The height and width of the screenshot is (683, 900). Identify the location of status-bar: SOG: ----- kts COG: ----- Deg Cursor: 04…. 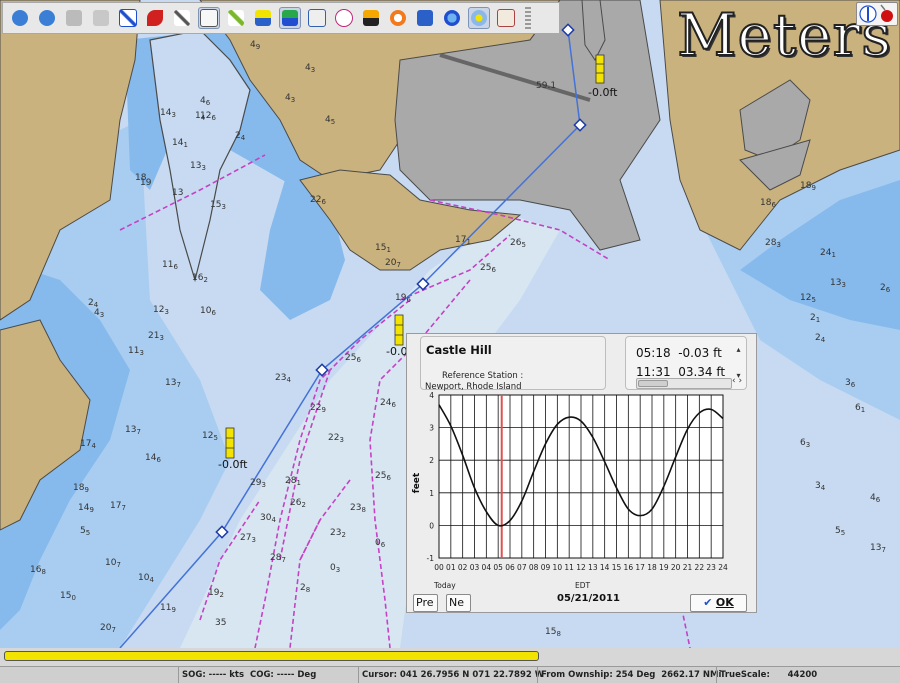
(450, 674).